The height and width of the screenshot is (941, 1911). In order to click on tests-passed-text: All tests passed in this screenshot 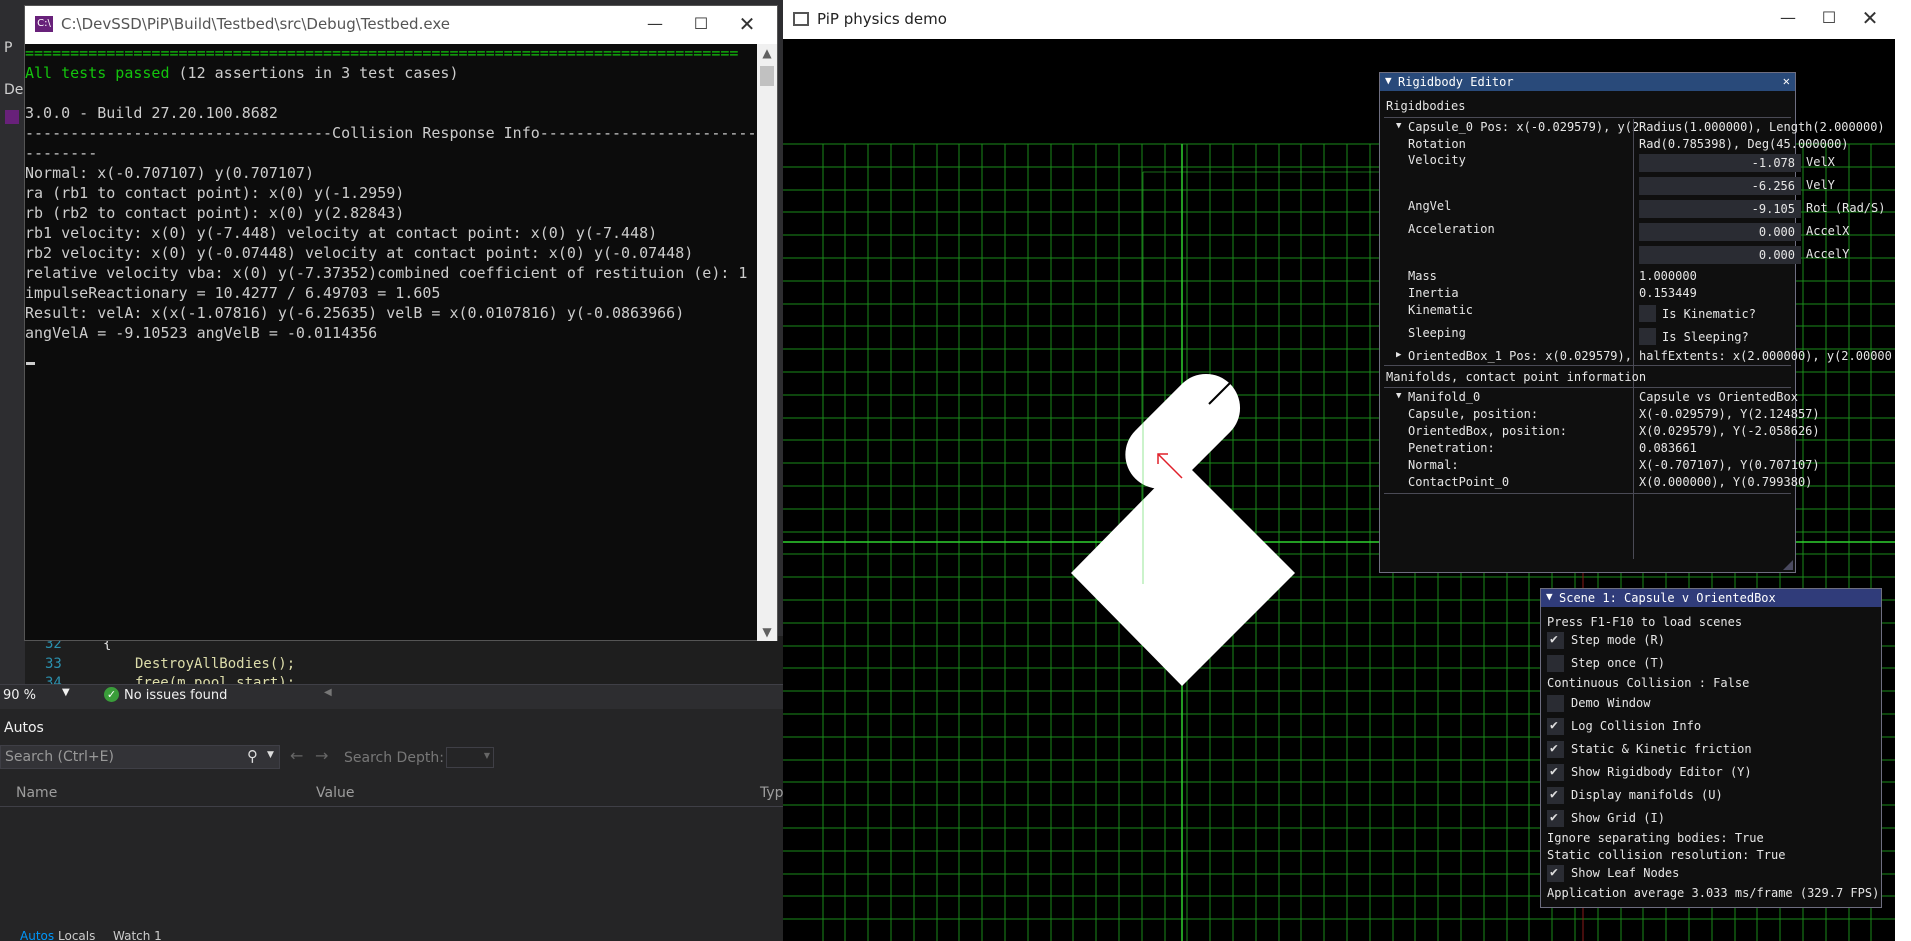, I will do `click(97, 73)`.